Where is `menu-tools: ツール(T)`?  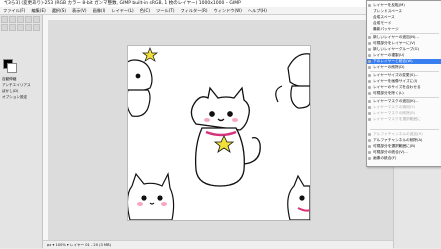 menu-tools: ツール(T) is located at coordinates (165, 10).